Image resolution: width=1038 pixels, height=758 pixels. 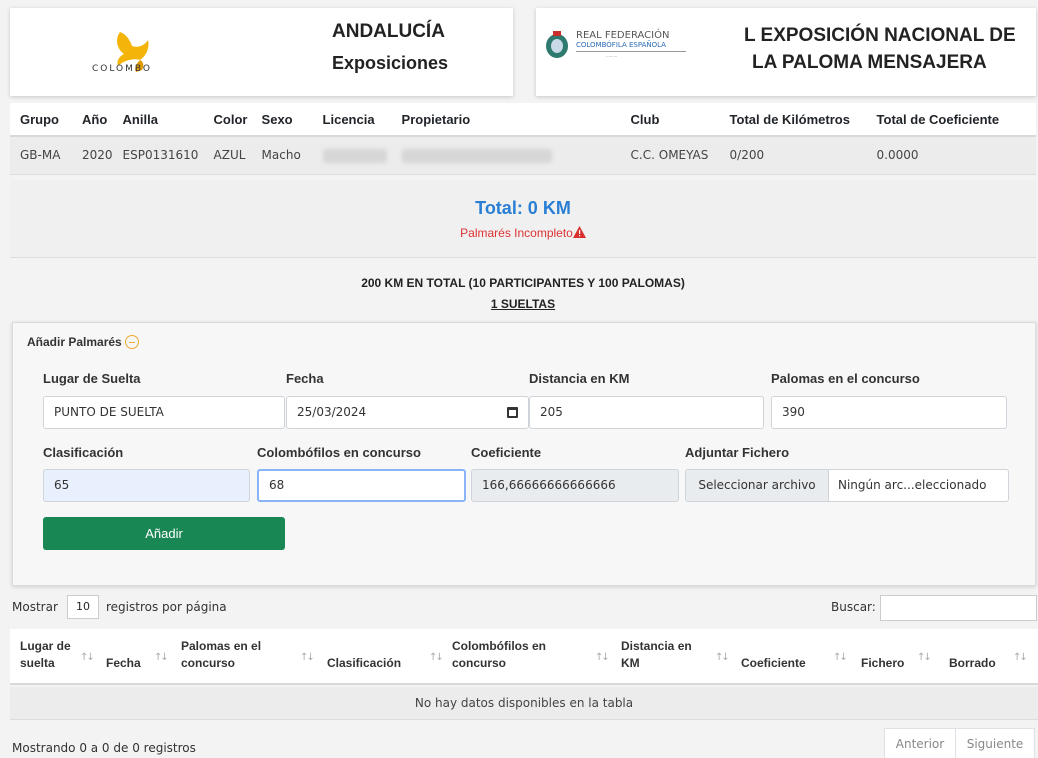 I want to click on pagination-next: Siguiente, so click(x=995, y=743).